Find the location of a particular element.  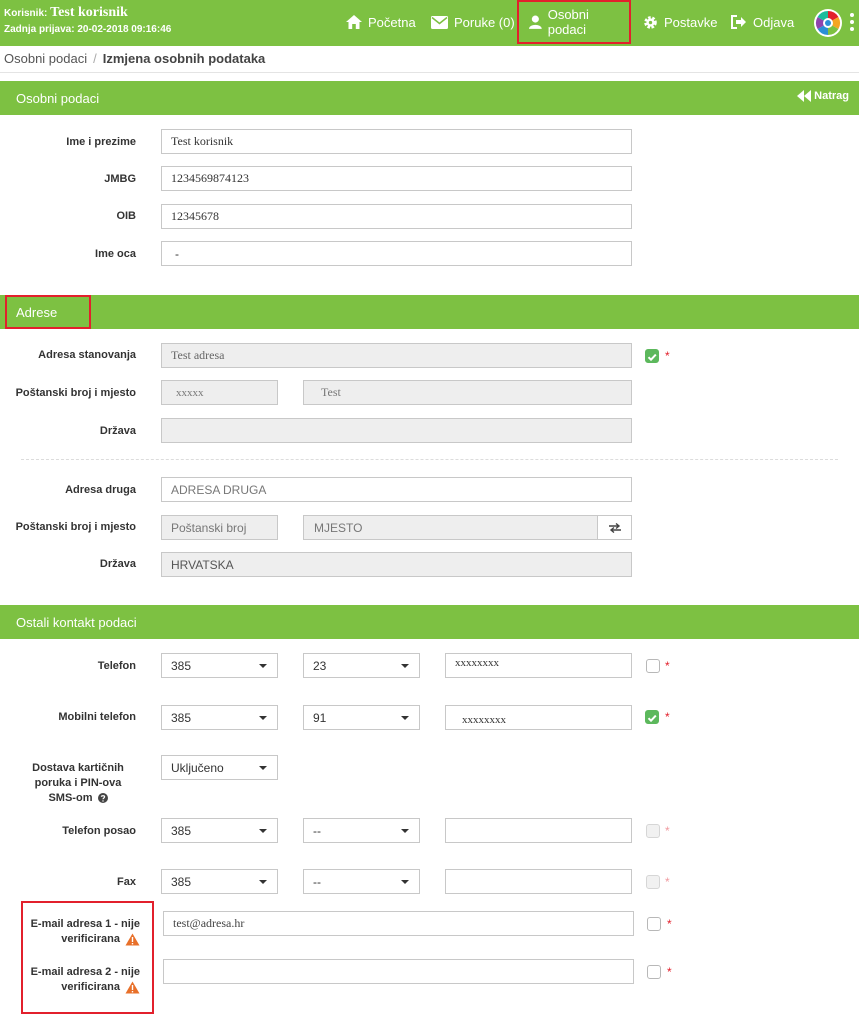

fax-checkbox is located at coordinates (653, 882).